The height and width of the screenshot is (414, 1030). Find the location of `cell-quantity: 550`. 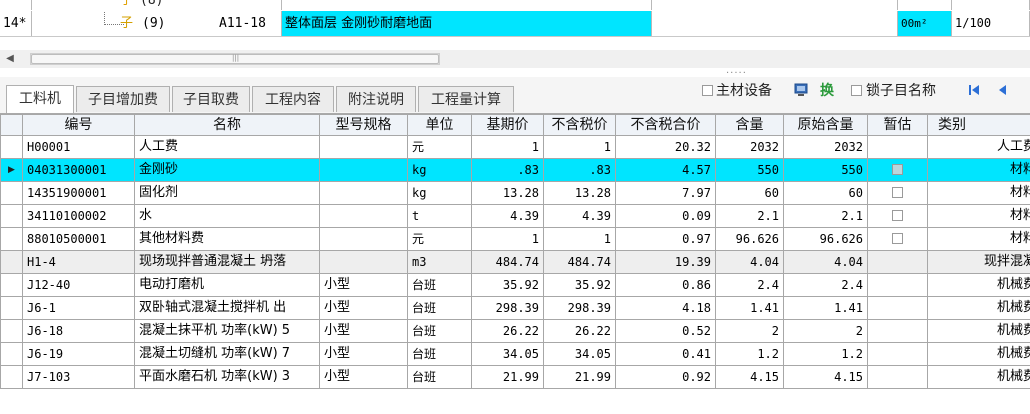

cell-quantity: 550 is located at coordinates (749, 170).